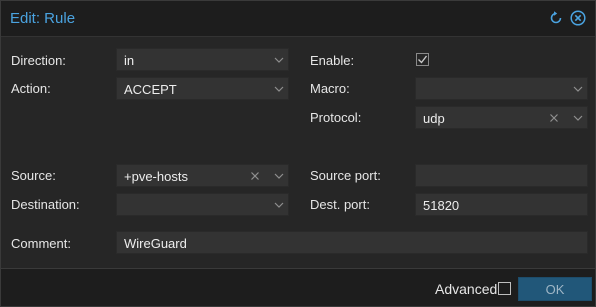 This screenshot has height=307, width=596. I want to click on comment-input: WireGuard, so click(352, 242).